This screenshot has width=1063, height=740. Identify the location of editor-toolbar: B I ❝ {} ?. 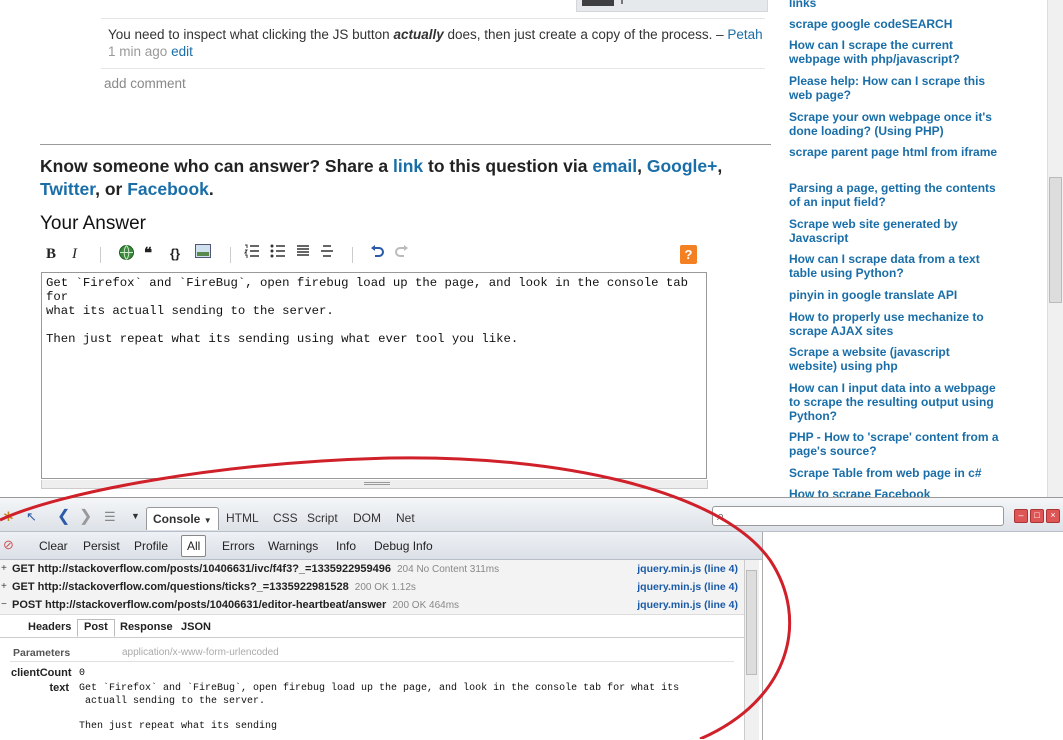
(370, 255).